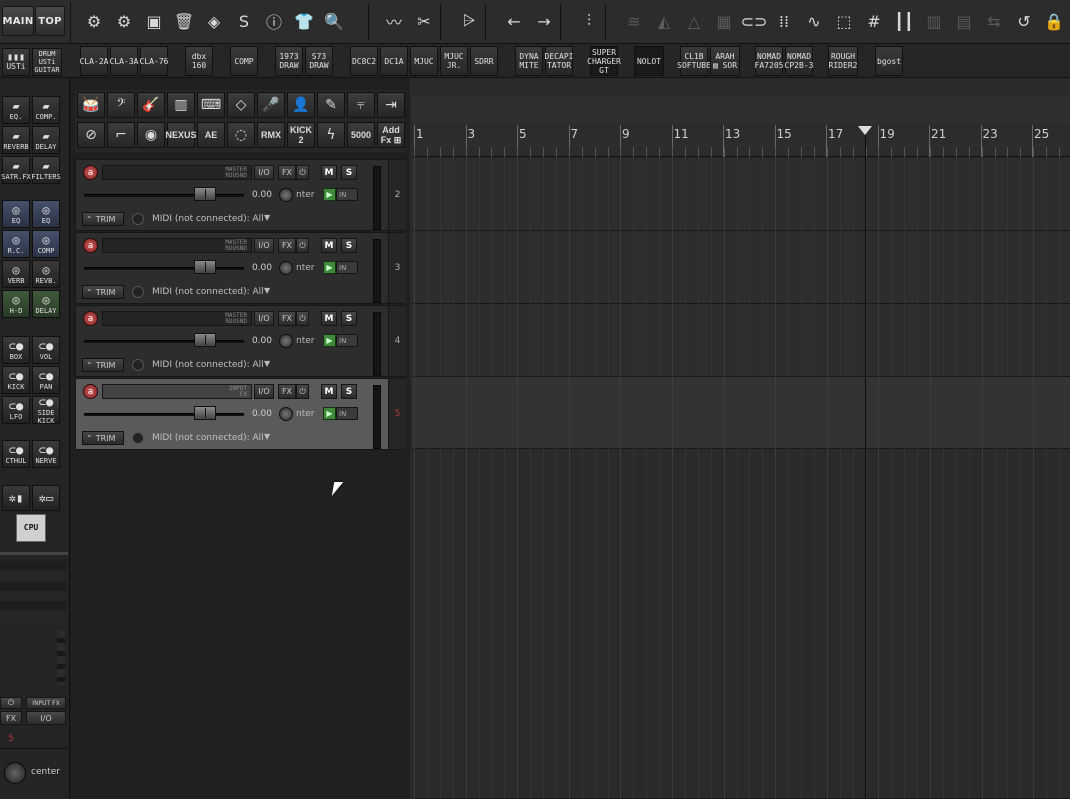 This screenshot has width=1070, height=799. Describe the element at coordinates (334, 21) in the screenshot. I see `zoom-icon: 🔍` at that location.